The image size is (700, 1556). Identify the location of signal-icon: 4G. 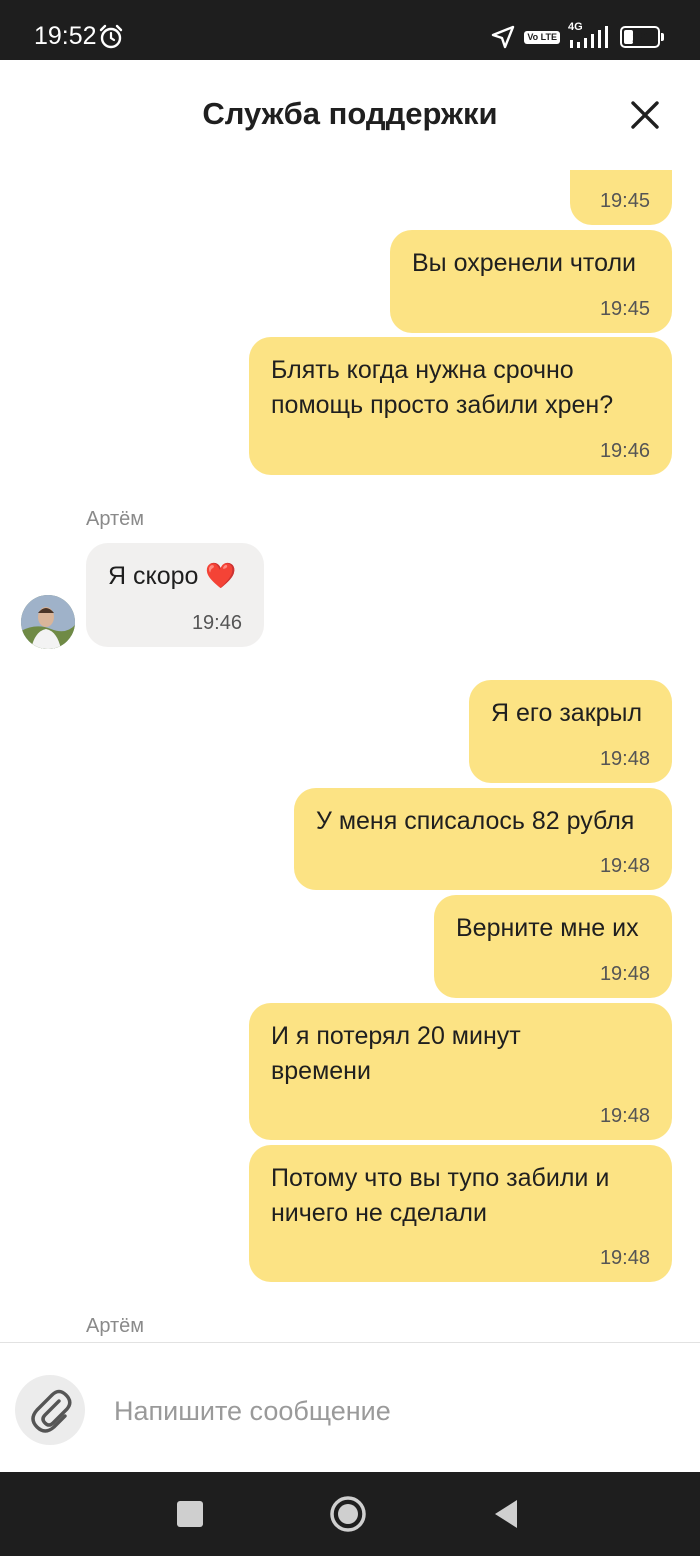
(590, 35).